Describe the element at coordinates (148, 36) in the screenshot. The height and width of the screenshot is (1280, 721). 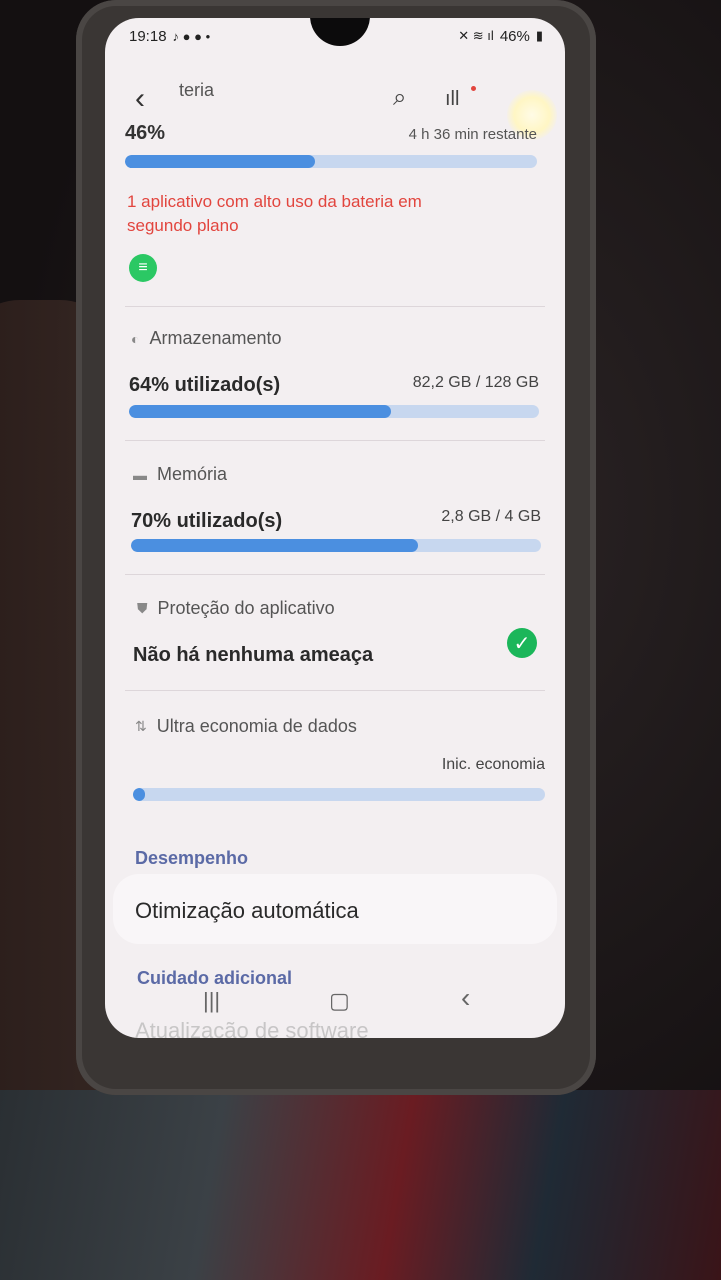
I see `status-time: 19:18` at that location.